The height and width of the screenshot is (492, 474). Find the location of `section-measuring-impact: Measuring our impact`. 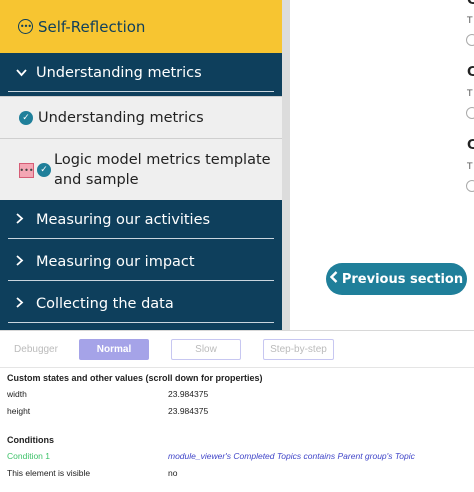

section-measuring-impact: Measuring our impact is located at coordinates (141, 262).